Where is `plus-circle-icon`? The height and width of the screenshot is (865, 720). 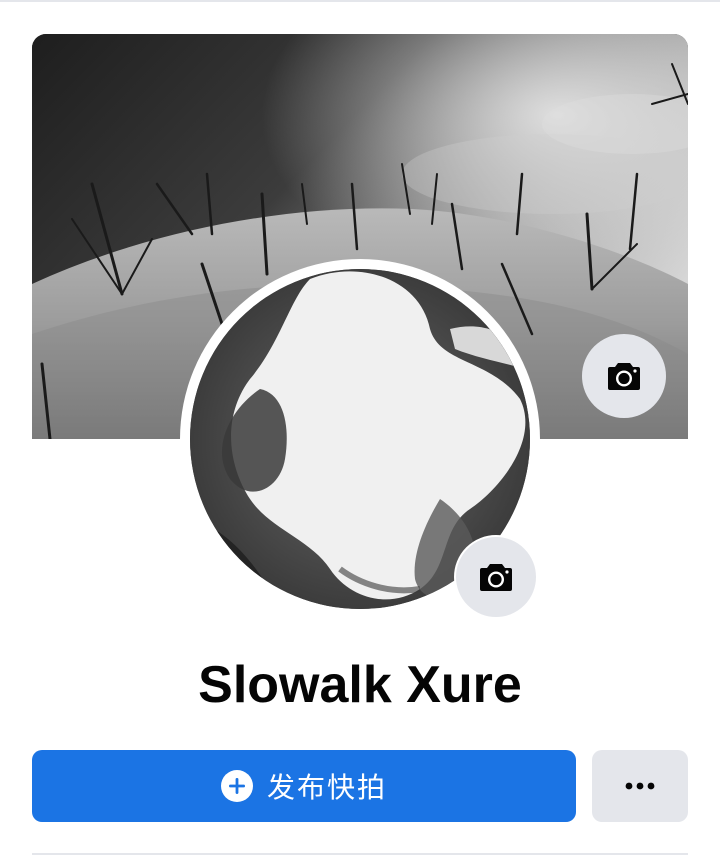
plus-circle-icon is located at coordinates (236, 786).